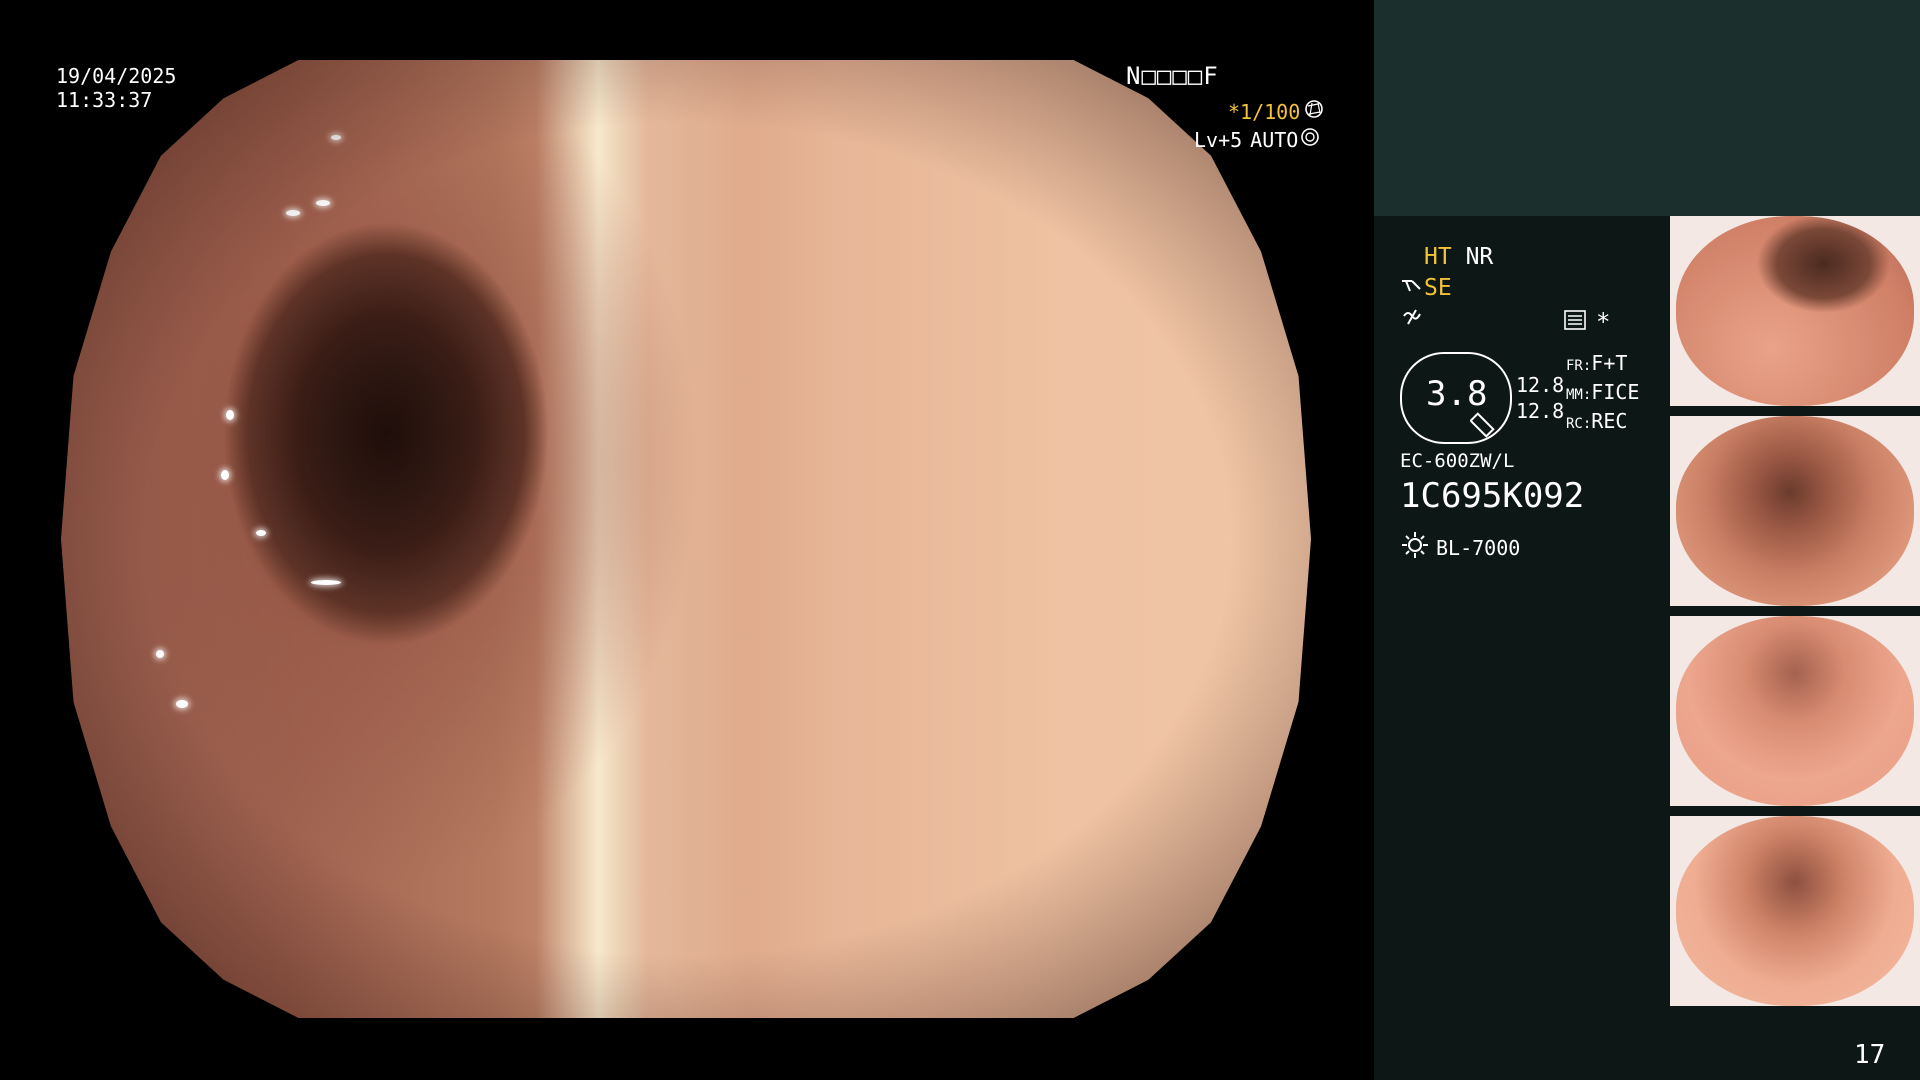 The height and width of the screenshot is (1080, 1920). What do you see at coordinates (1314, 111) in the screenshot?
I see `aperture-icon` at bounding box center [1314, 111].